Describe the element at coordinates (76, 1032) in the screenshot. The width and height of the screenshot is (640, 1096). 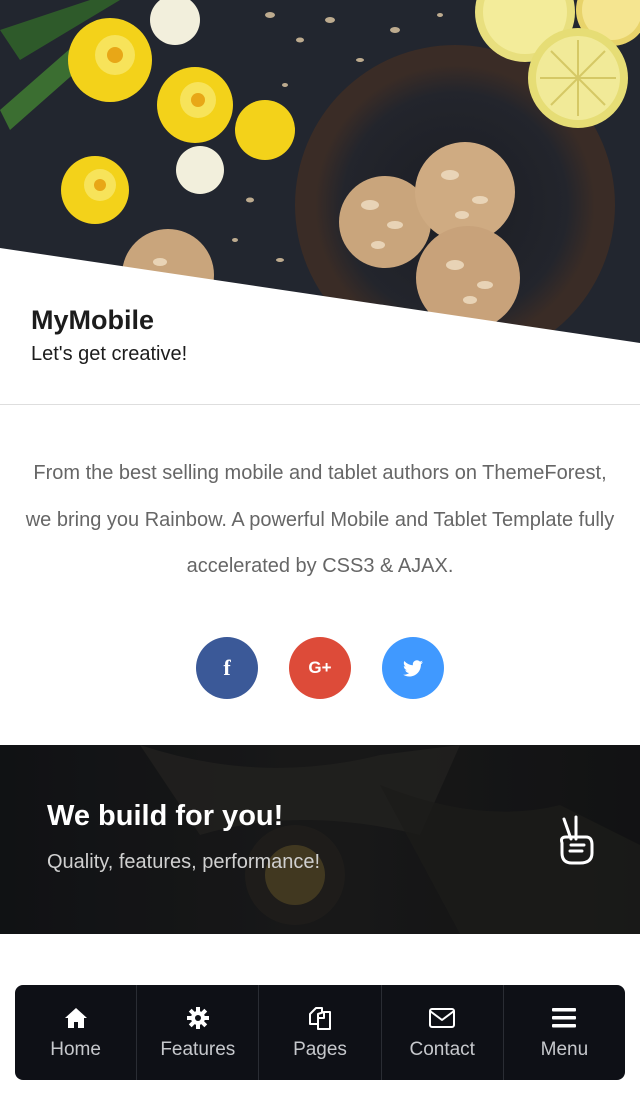
I see `nav-home: Home` at that location.